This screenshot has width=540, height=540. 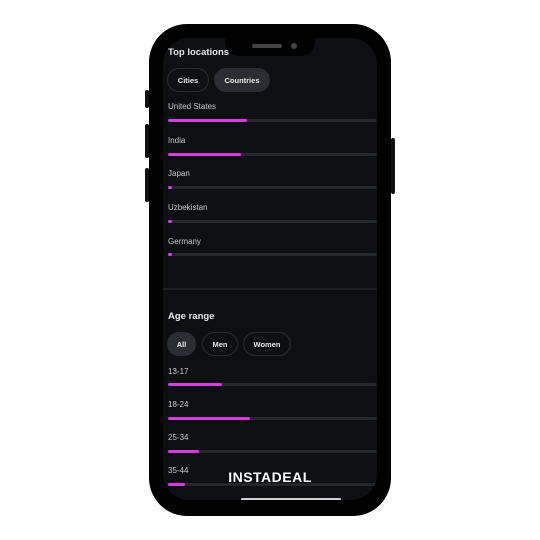 I want to click on age-label: 13-17, so click(x=178, y=371).